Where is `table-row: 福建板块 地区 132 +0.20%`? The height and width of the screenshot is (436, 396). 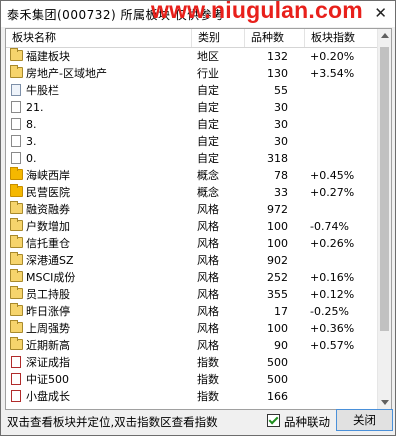 table-row: 福建板块 地区 132 +0.20% is located at coordinates (192, 56).